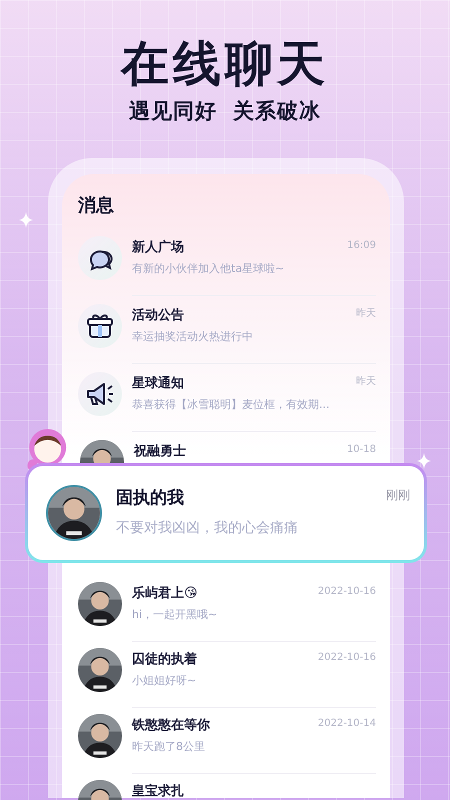  I want to click on contact-name: 活动公告, so click(158, 315).